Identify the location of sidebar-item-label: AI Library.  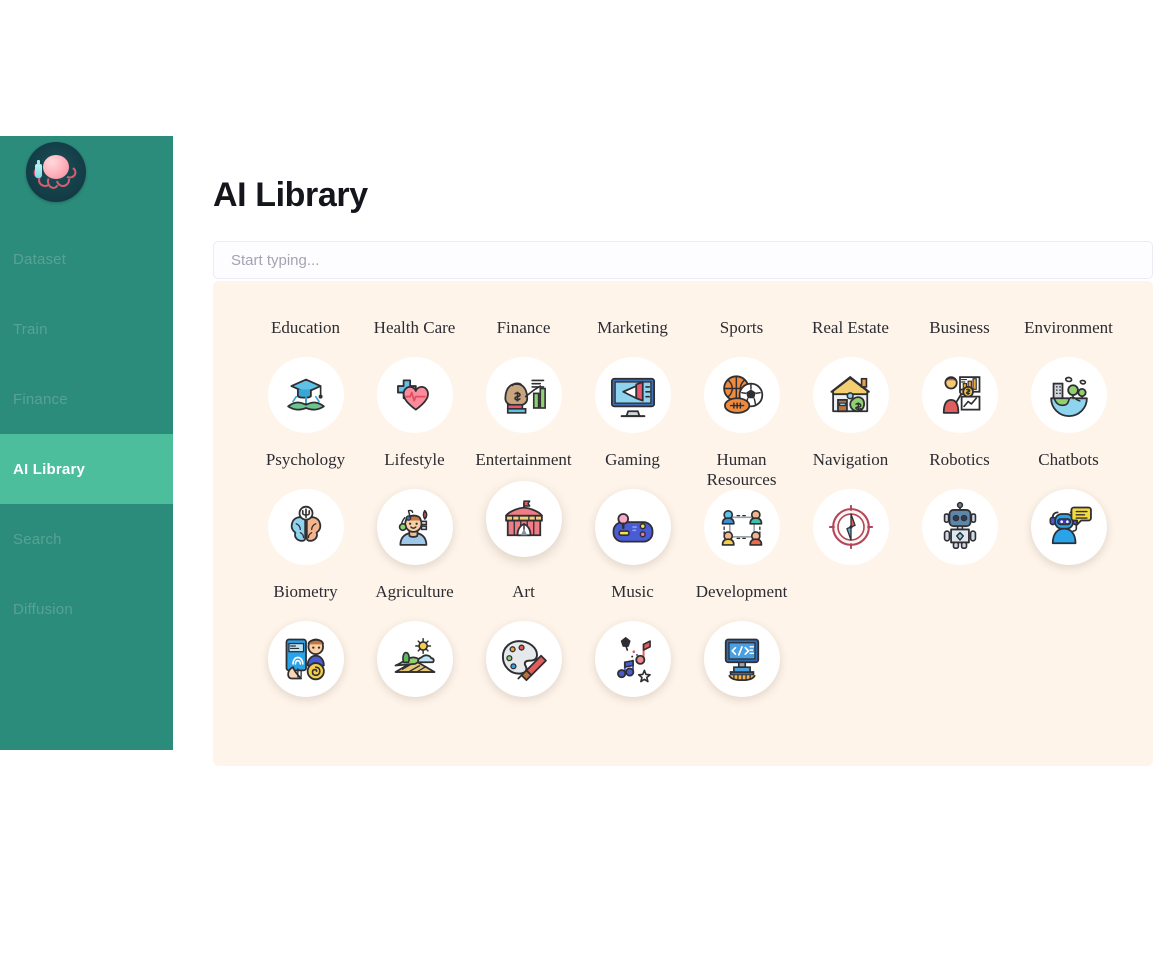
(49, 469).